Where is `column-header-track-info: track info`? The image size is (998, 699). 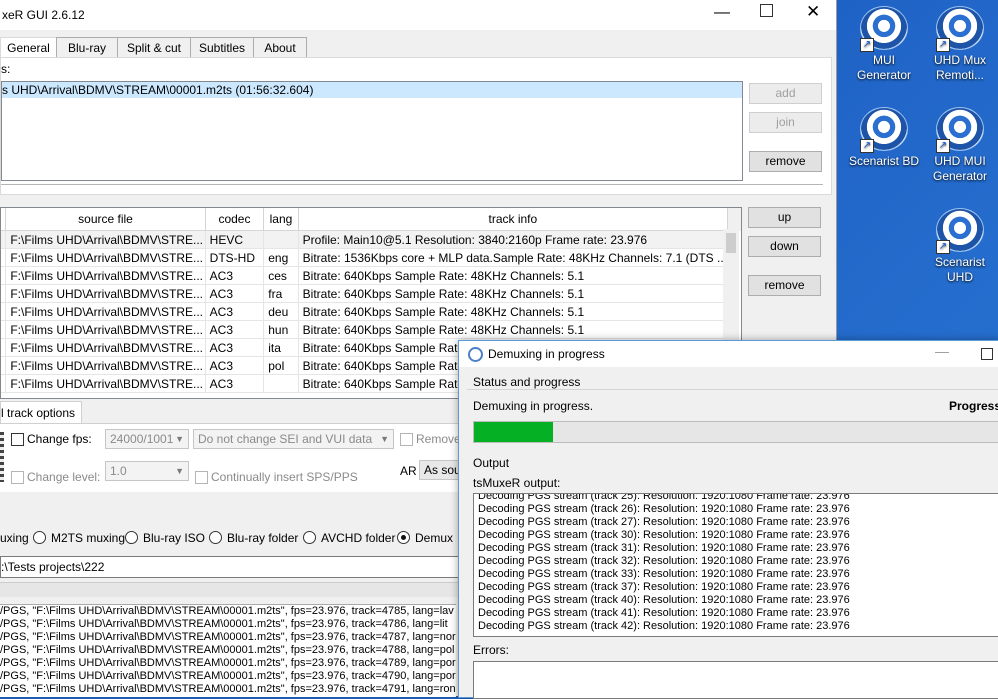
column-header-track-info: track info is located at coordinates (513, 219).